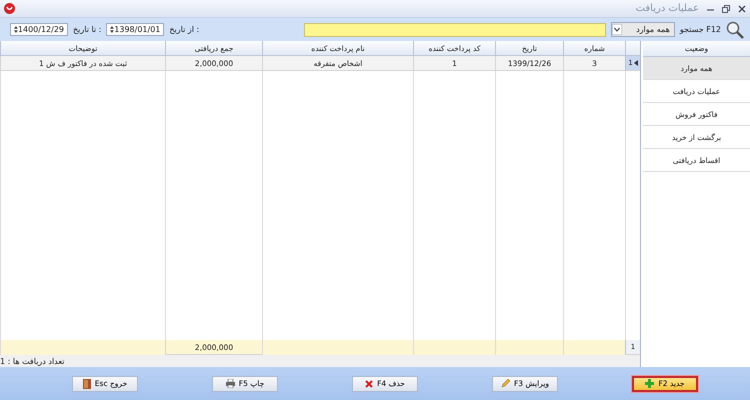 The height and width of the screenshot is (400, 750). What do you see at coordinates (667, 8) in the screenshot?
I see `window-title: عملیات دریافت` at bounding box center [667, 8].